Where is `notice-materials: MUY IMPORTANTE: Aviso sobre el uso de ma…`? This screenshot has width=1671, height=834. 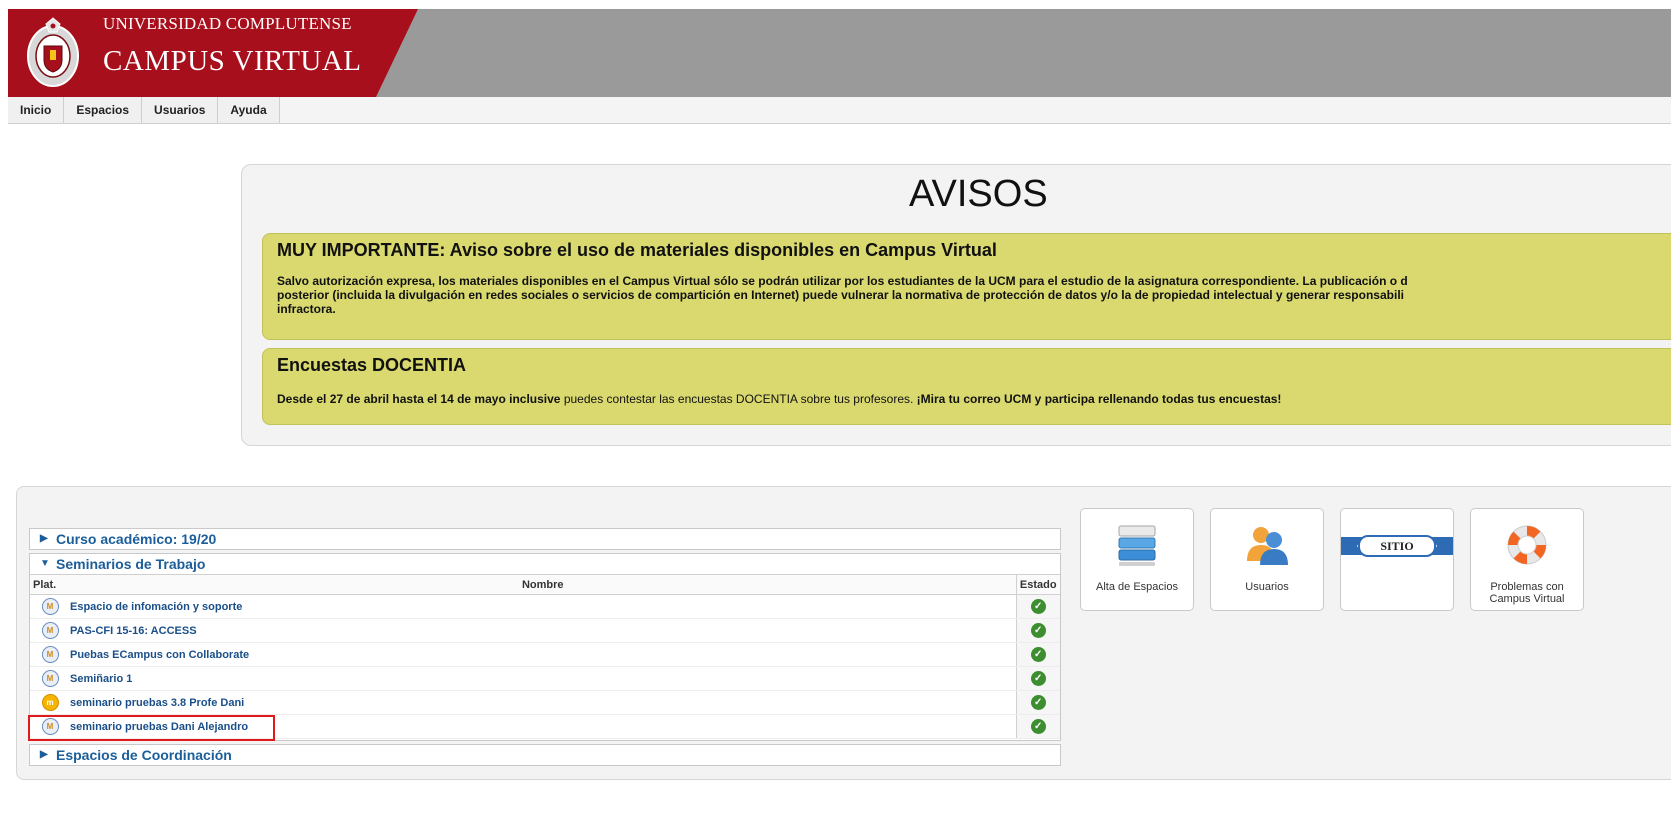
notice-materials: MUY IMPORTANTE: Aviso sobre el uso de ma… is located at coordinates (966, 286).